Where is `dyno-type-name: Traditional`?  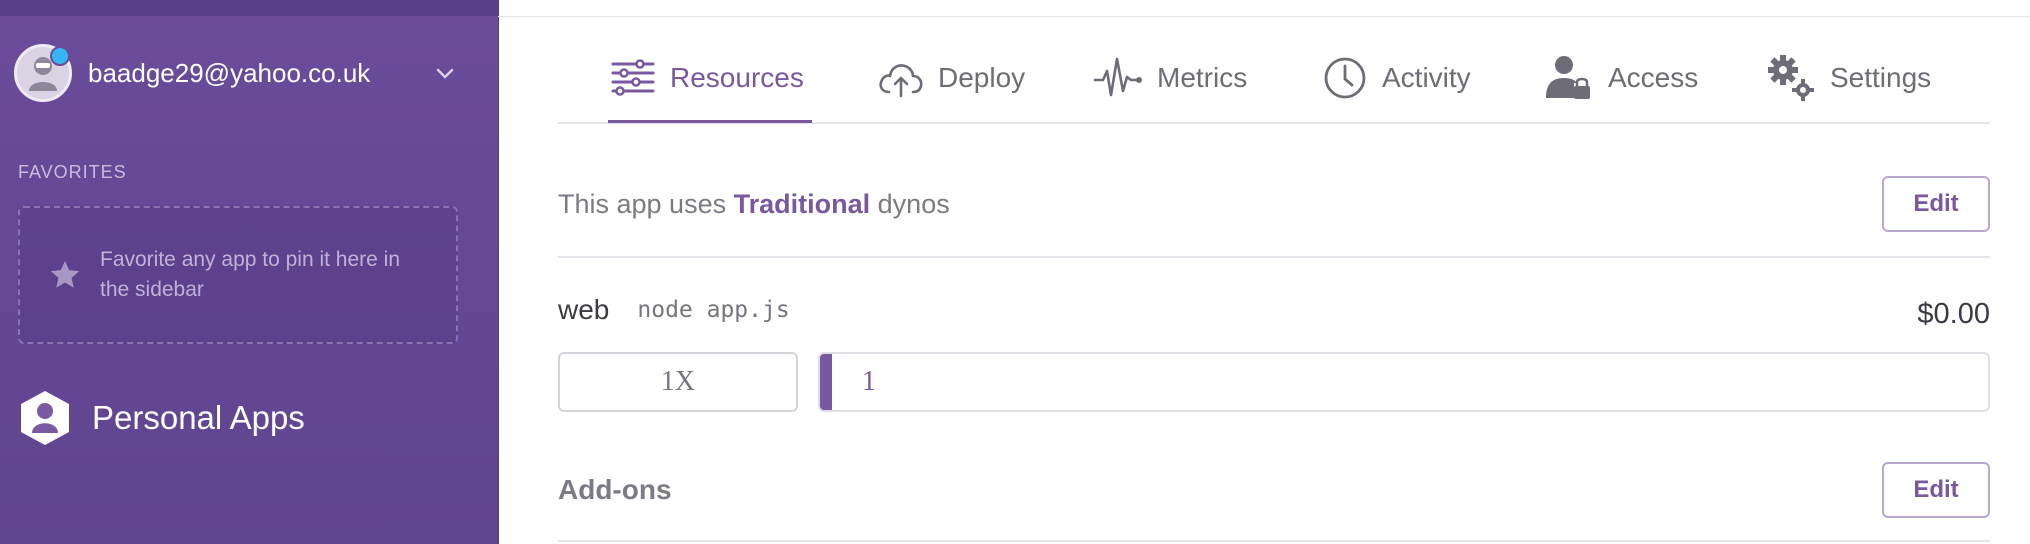
dyno-type-name: Traditional is located at coordinates (802, 203).